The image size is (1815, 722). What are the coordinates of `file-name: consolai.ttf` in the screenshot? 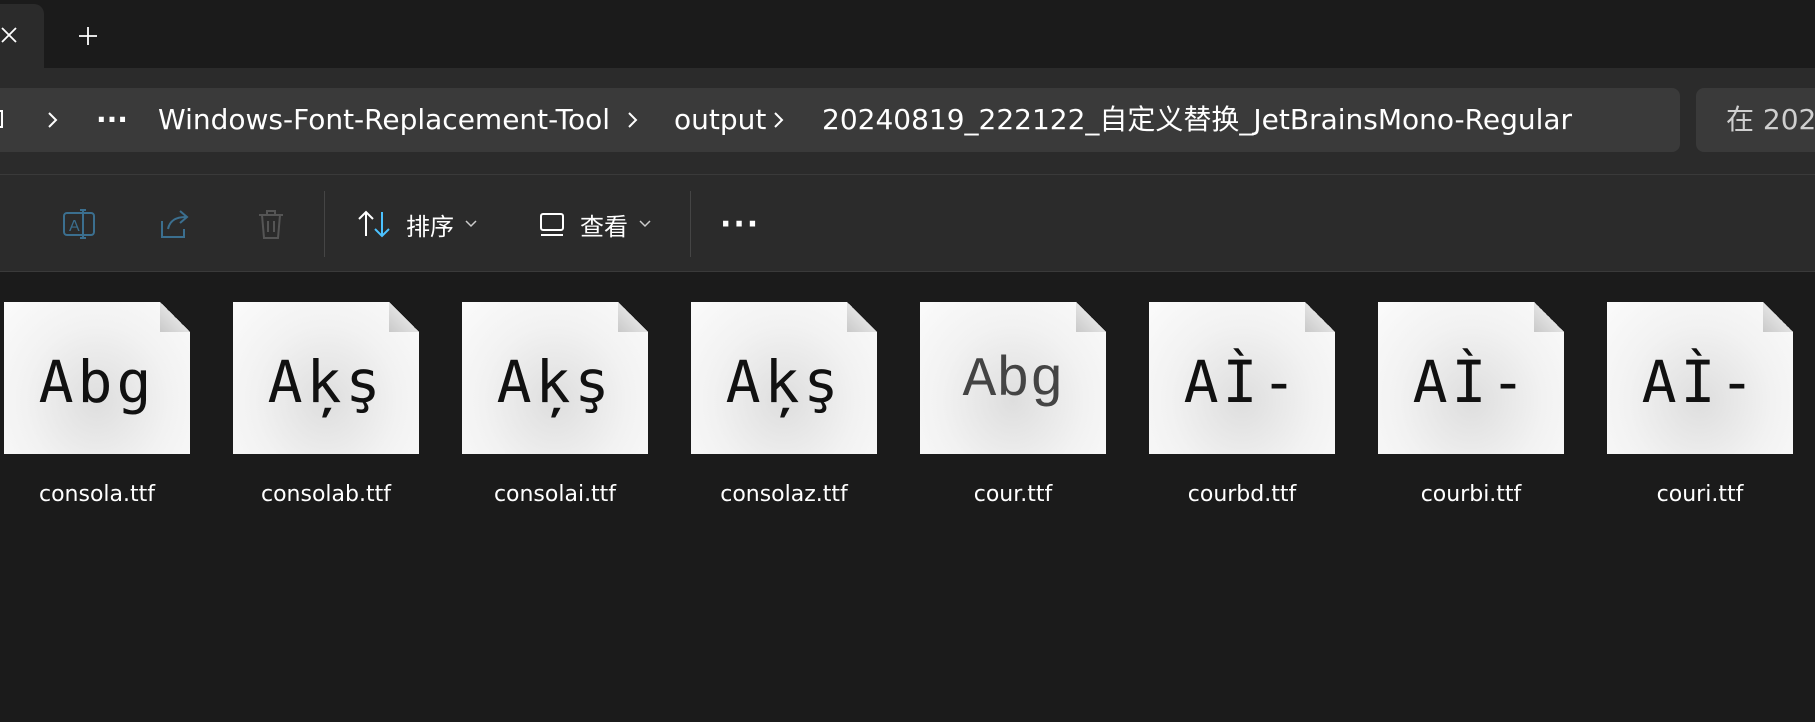 It's located at (555, 494).